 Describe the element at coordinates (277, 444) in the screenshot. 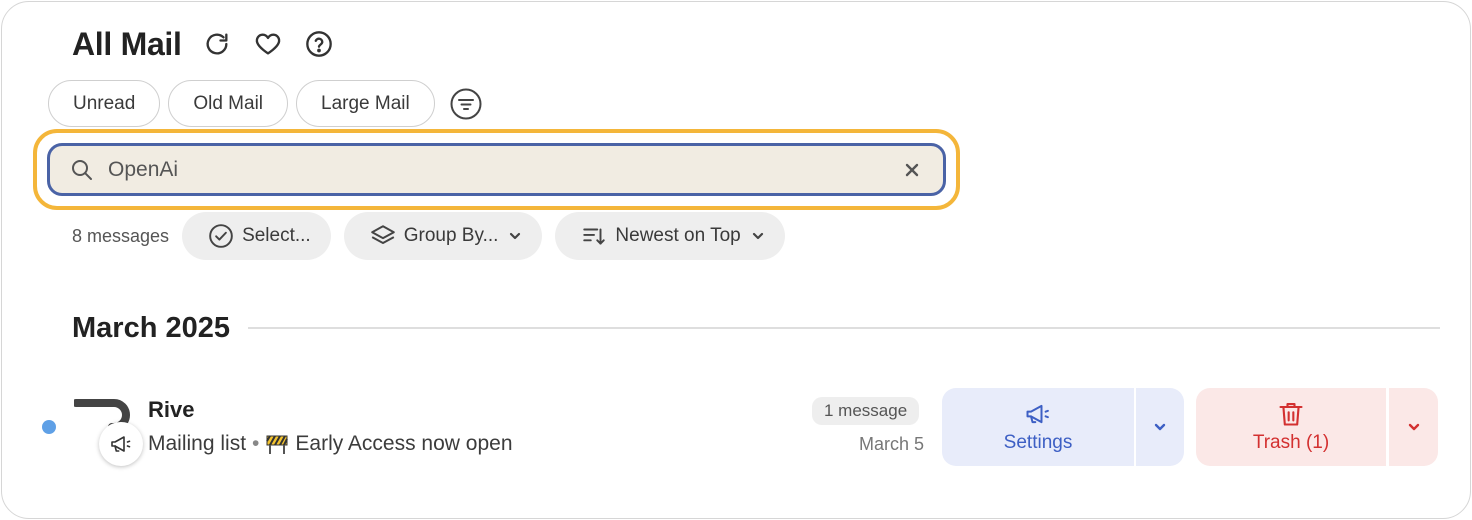

I see `construction-icon` at that location.